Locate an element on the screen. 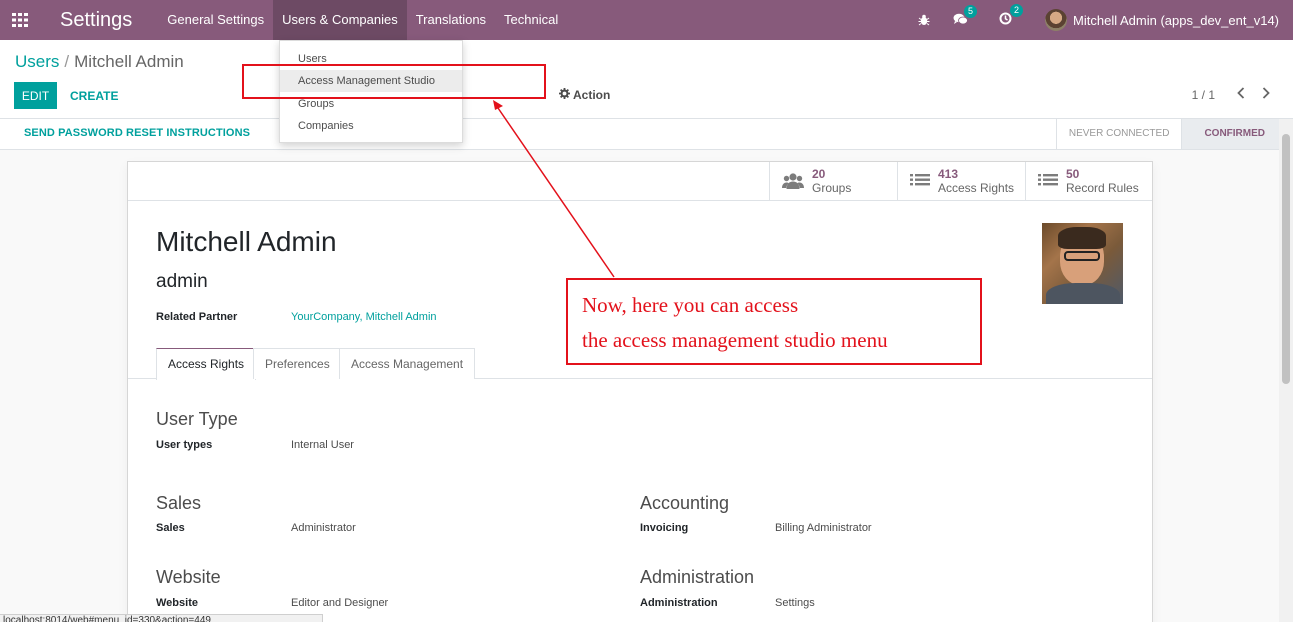 The width and height of the screenshot is (1293, 622). chevron-left-icon is located at coordinates (1241, 94).